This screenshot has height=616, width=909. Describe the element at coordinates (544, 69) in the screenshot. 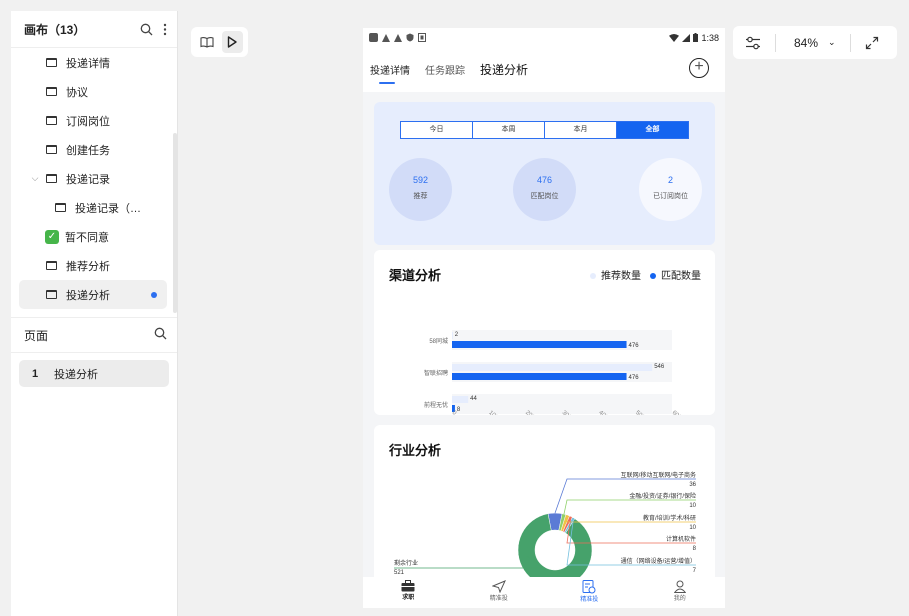

I see `top-tabs: 投递详情 任务跟踪 投递分析 +` at that location.